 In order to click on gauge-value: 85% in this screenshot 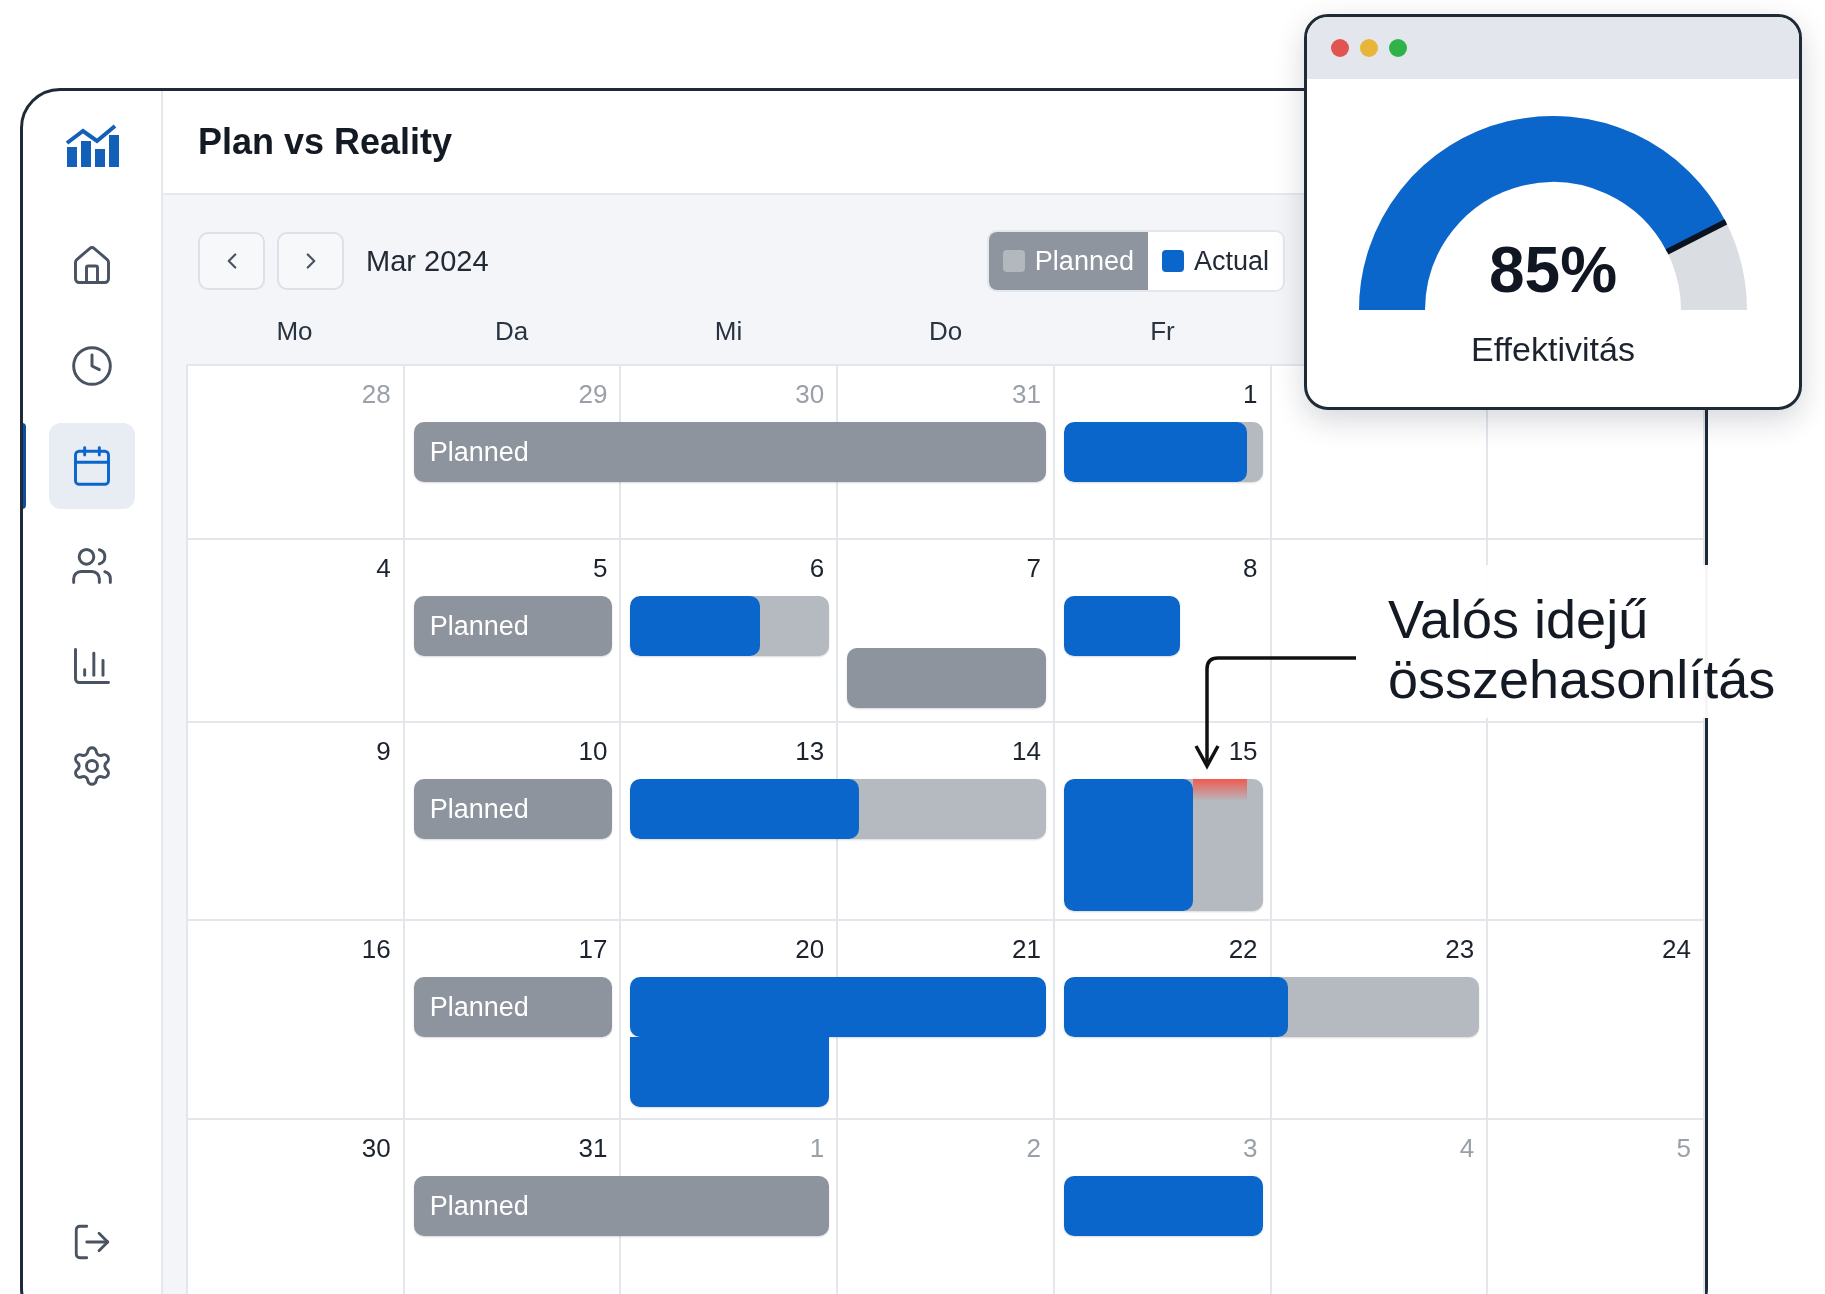, I will do `click(1553, 270)`.